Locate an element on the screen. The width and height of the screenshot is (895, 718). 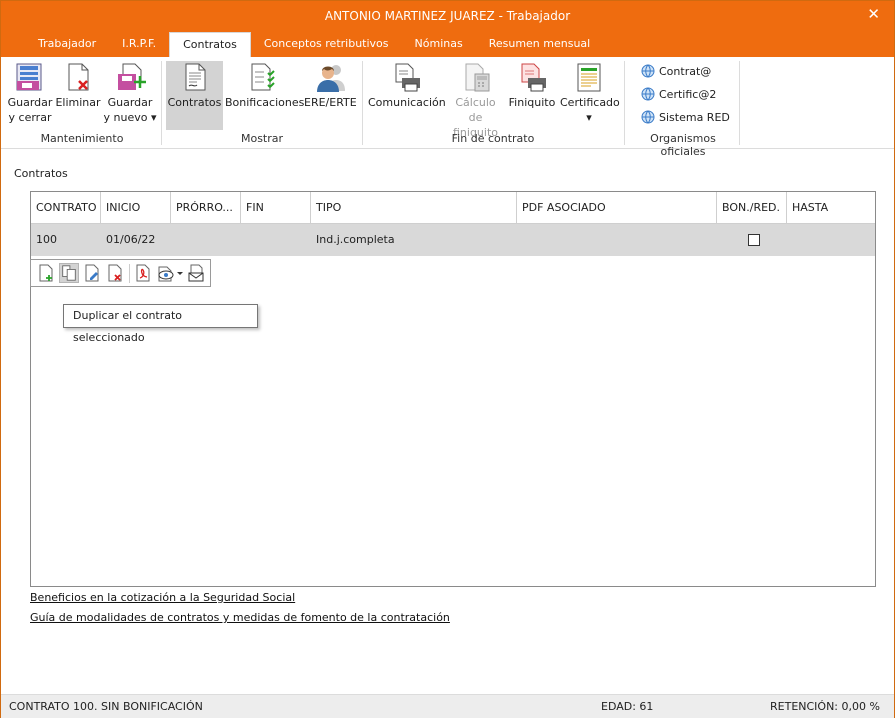
save-close-icon is located at coordinates (29, 77).